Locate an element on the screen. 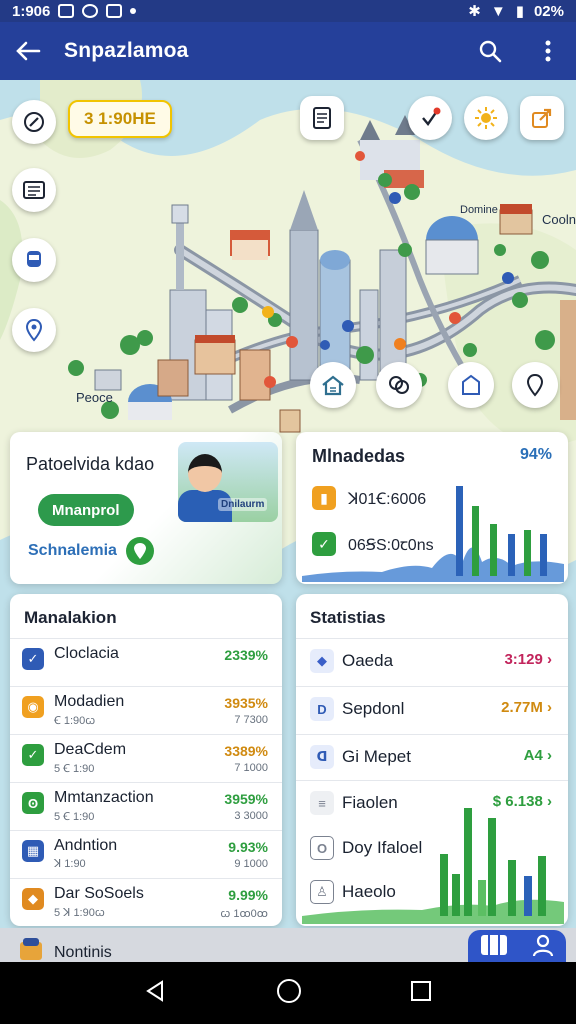 Image resolution: width=576 pixels, height=1024 pixels. check-badge-icon is located at coordinates (431, 116).